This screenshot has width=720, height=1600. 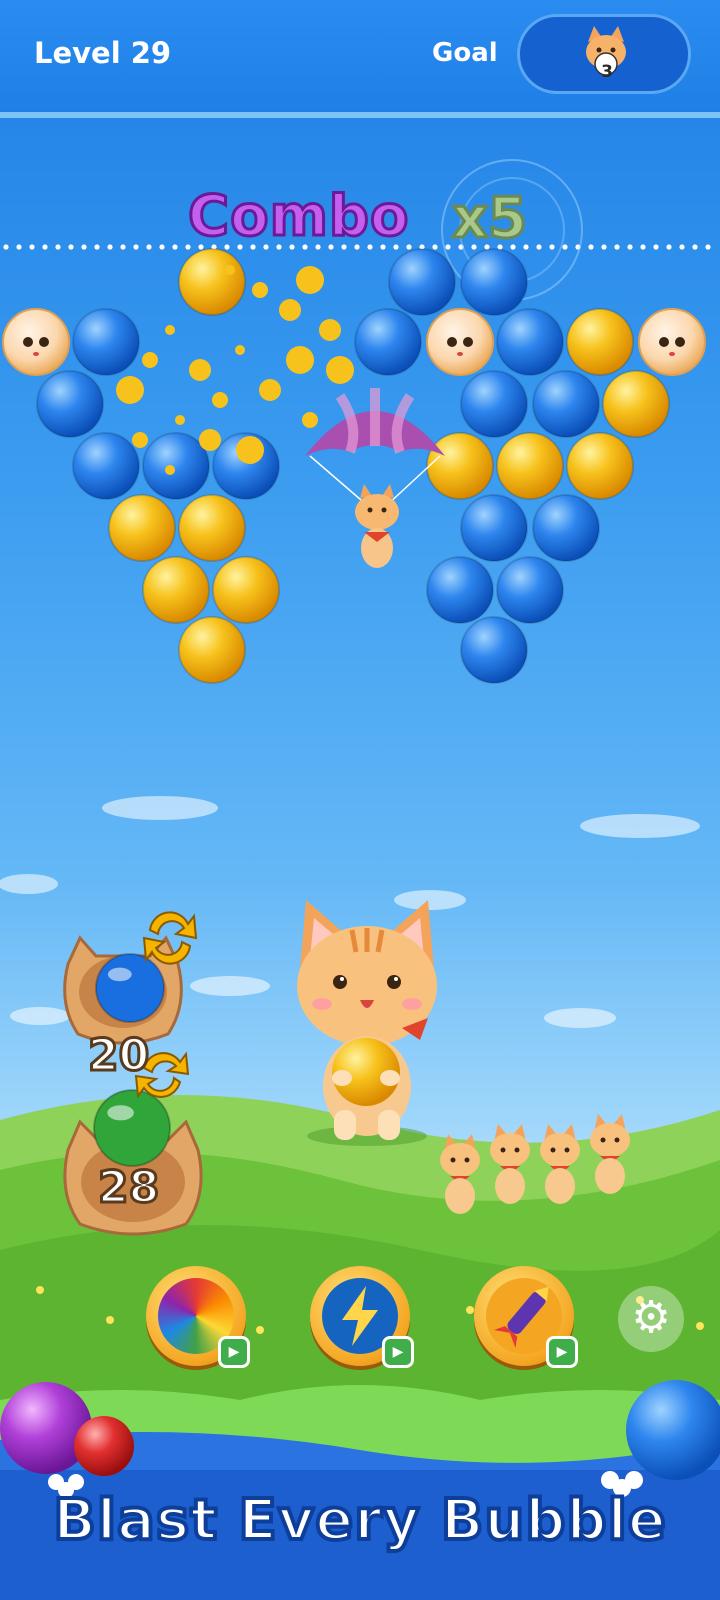 I want to click on swap-arrows-icon, so click(x=170, y=938).